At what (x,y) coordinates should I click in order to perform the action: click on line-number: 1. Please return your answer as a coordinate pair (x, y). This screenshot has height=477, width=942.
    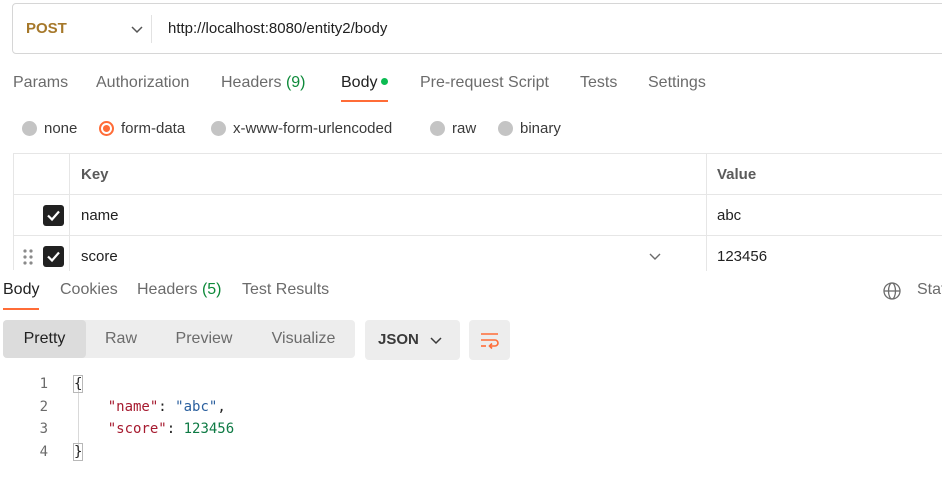
    Looking at the image, I should click on (43, 384).